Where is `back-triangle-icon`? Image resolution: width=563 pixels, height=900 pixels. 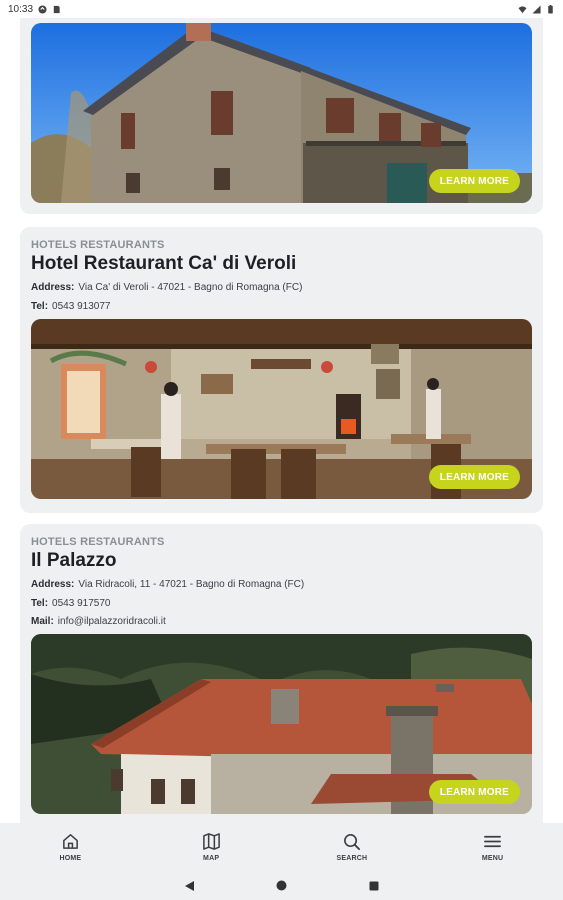
back-triangle-icon is located at coordinates (189, 885).